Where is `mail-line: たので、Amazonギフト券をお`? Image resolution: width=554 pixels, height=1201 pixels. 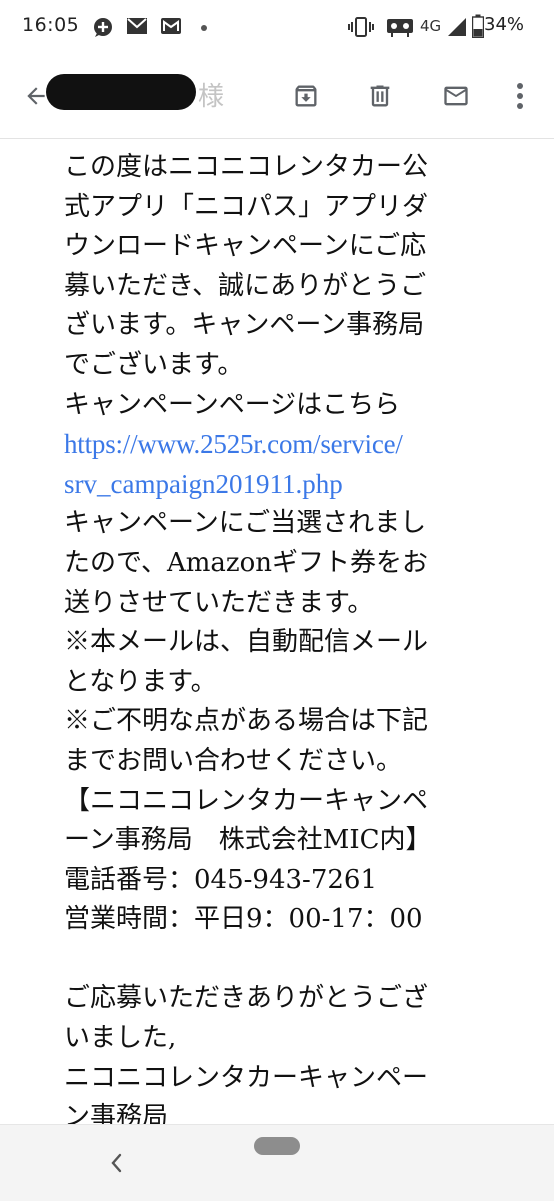 mail-line: たので、Amazonギフト券をお is located at coordinates (246, 562).